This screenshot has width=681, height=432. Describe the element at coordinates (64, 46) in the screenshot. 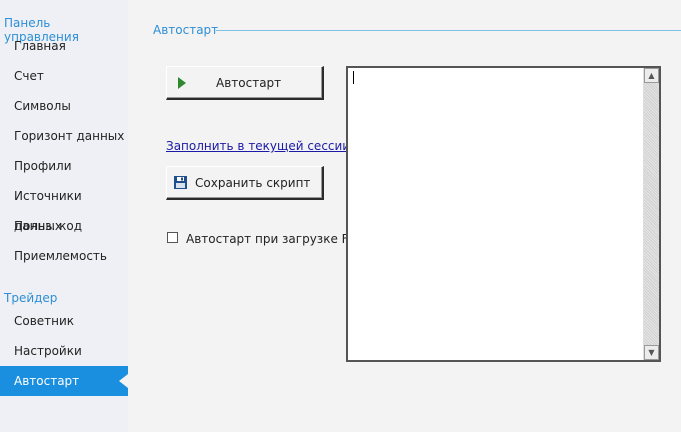

I see `sidebar-item-main: Главная` at that location.